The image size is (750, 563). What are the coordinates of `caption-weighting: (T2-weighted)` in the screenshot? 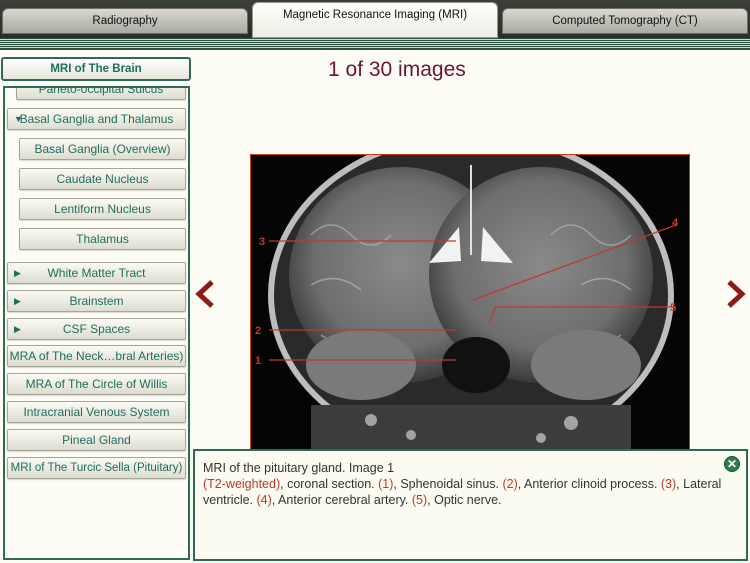 It's located at (242, 484).